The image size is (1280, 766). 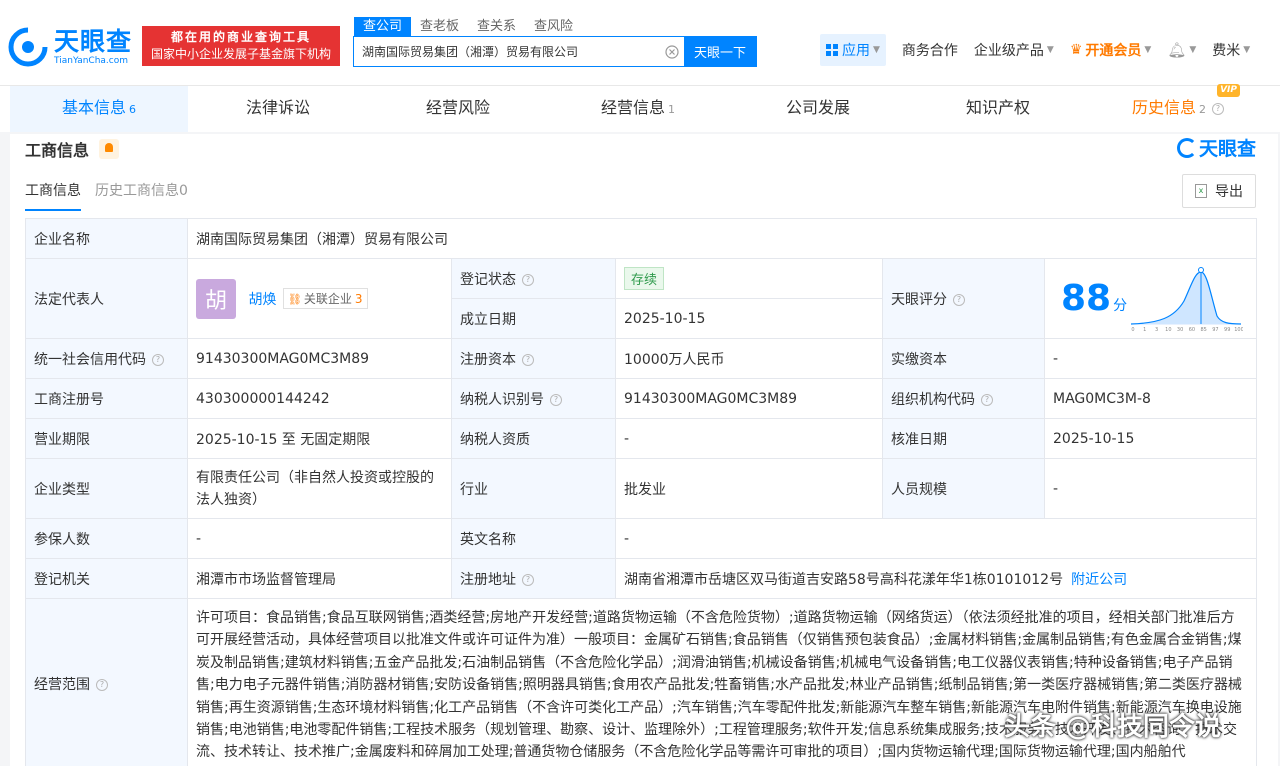 What do you see at coordinates (853, 50) in the screenshot?
I see `app-menu: 应用 ▼` at bounding box center [853, 50].